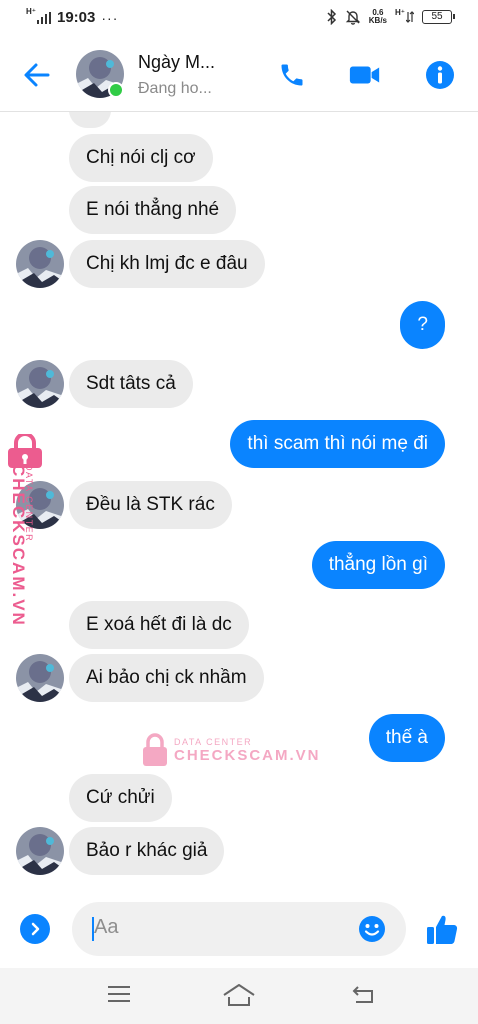  What do you see at coordinates (166, 678) in the screenshot?
I see `message-bubble-incoming: Ai bảo chị ck nhầm` at bounding box center [166, 678].